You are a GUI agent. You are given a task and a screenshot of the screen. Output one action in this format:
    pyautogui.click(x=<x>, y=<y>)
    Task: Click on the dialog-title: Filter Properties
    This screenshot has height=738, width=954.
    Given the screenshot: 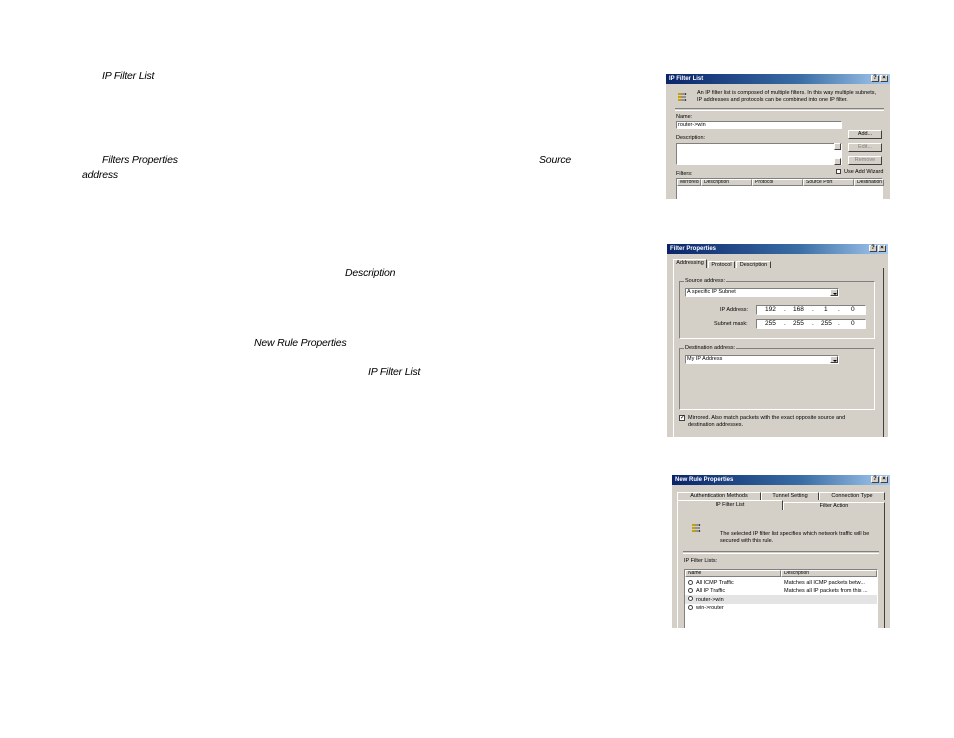 What is the action you would take?
    pyautogui.click(x=693, y=249)
    